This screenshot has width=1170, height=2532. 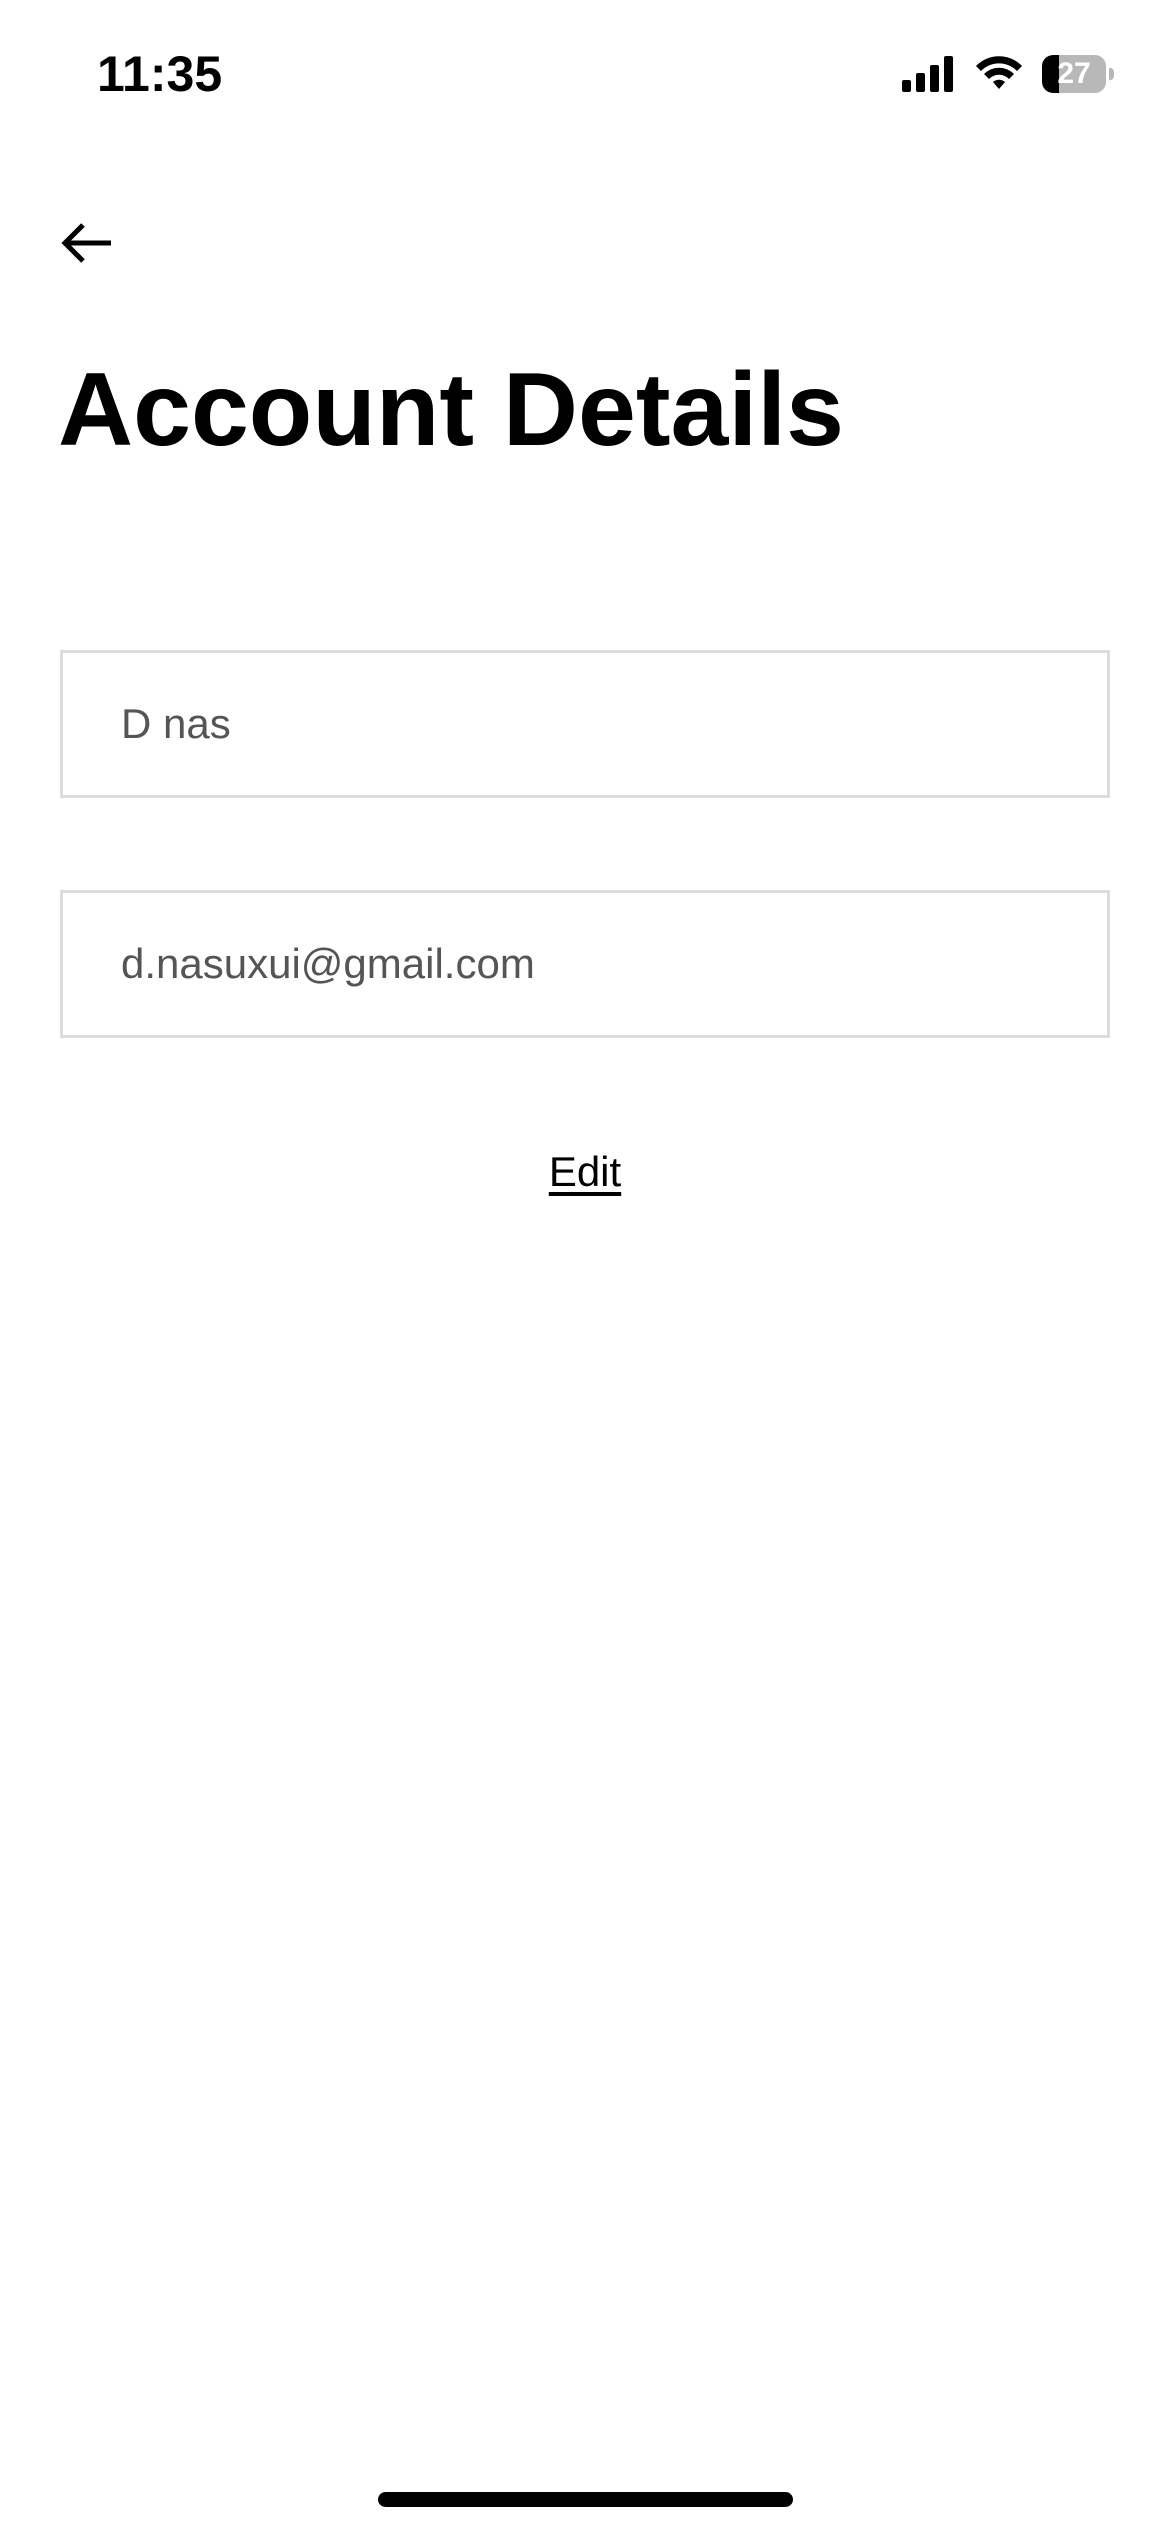 I want to click on arrow-left-icon, so click(x=87, y=245).